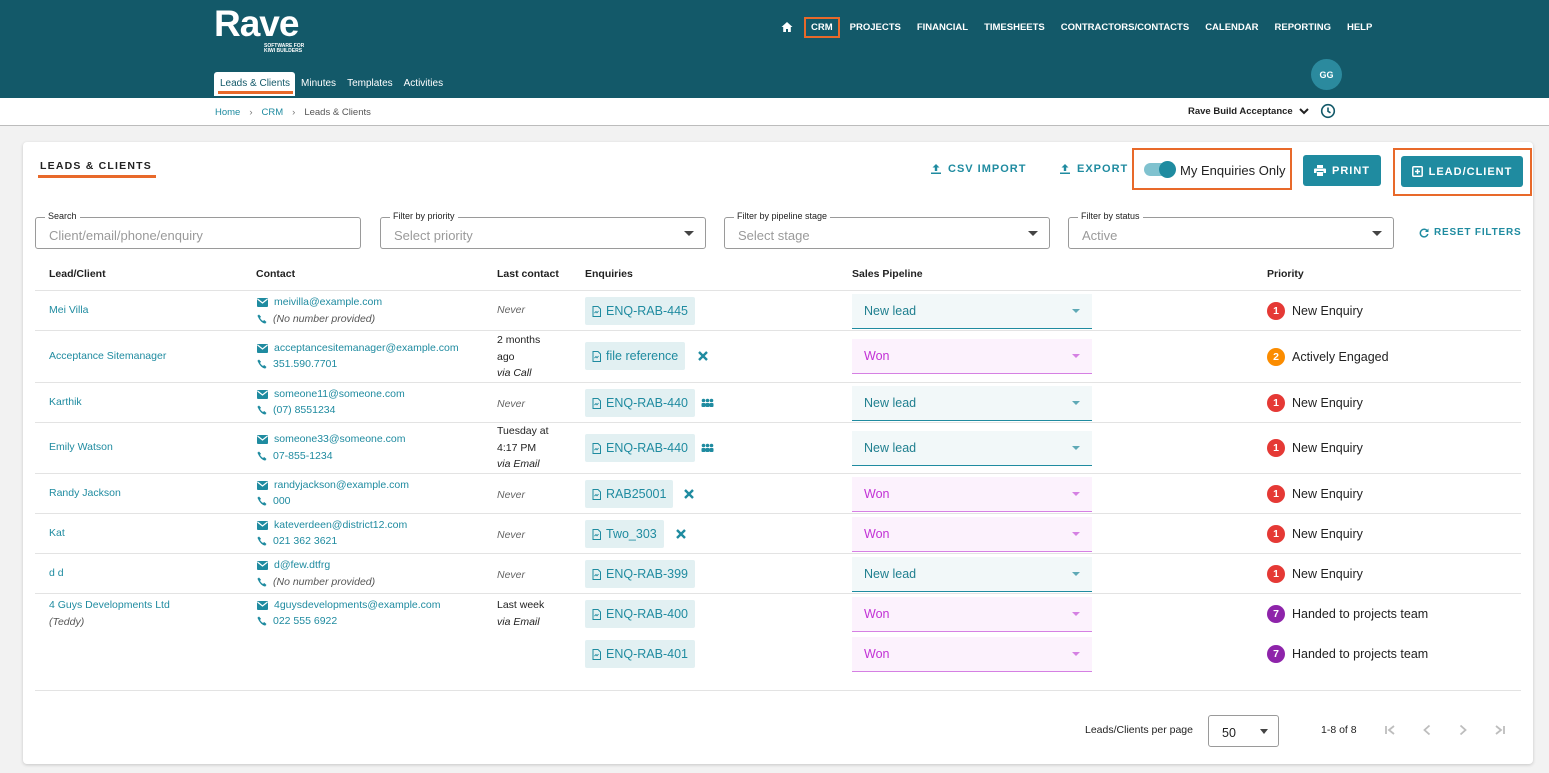 The image size is (1549, 773). Describe the element at coordinates (1093, 169) in the screenshot. I see `export-button: EXPORT` at that location.